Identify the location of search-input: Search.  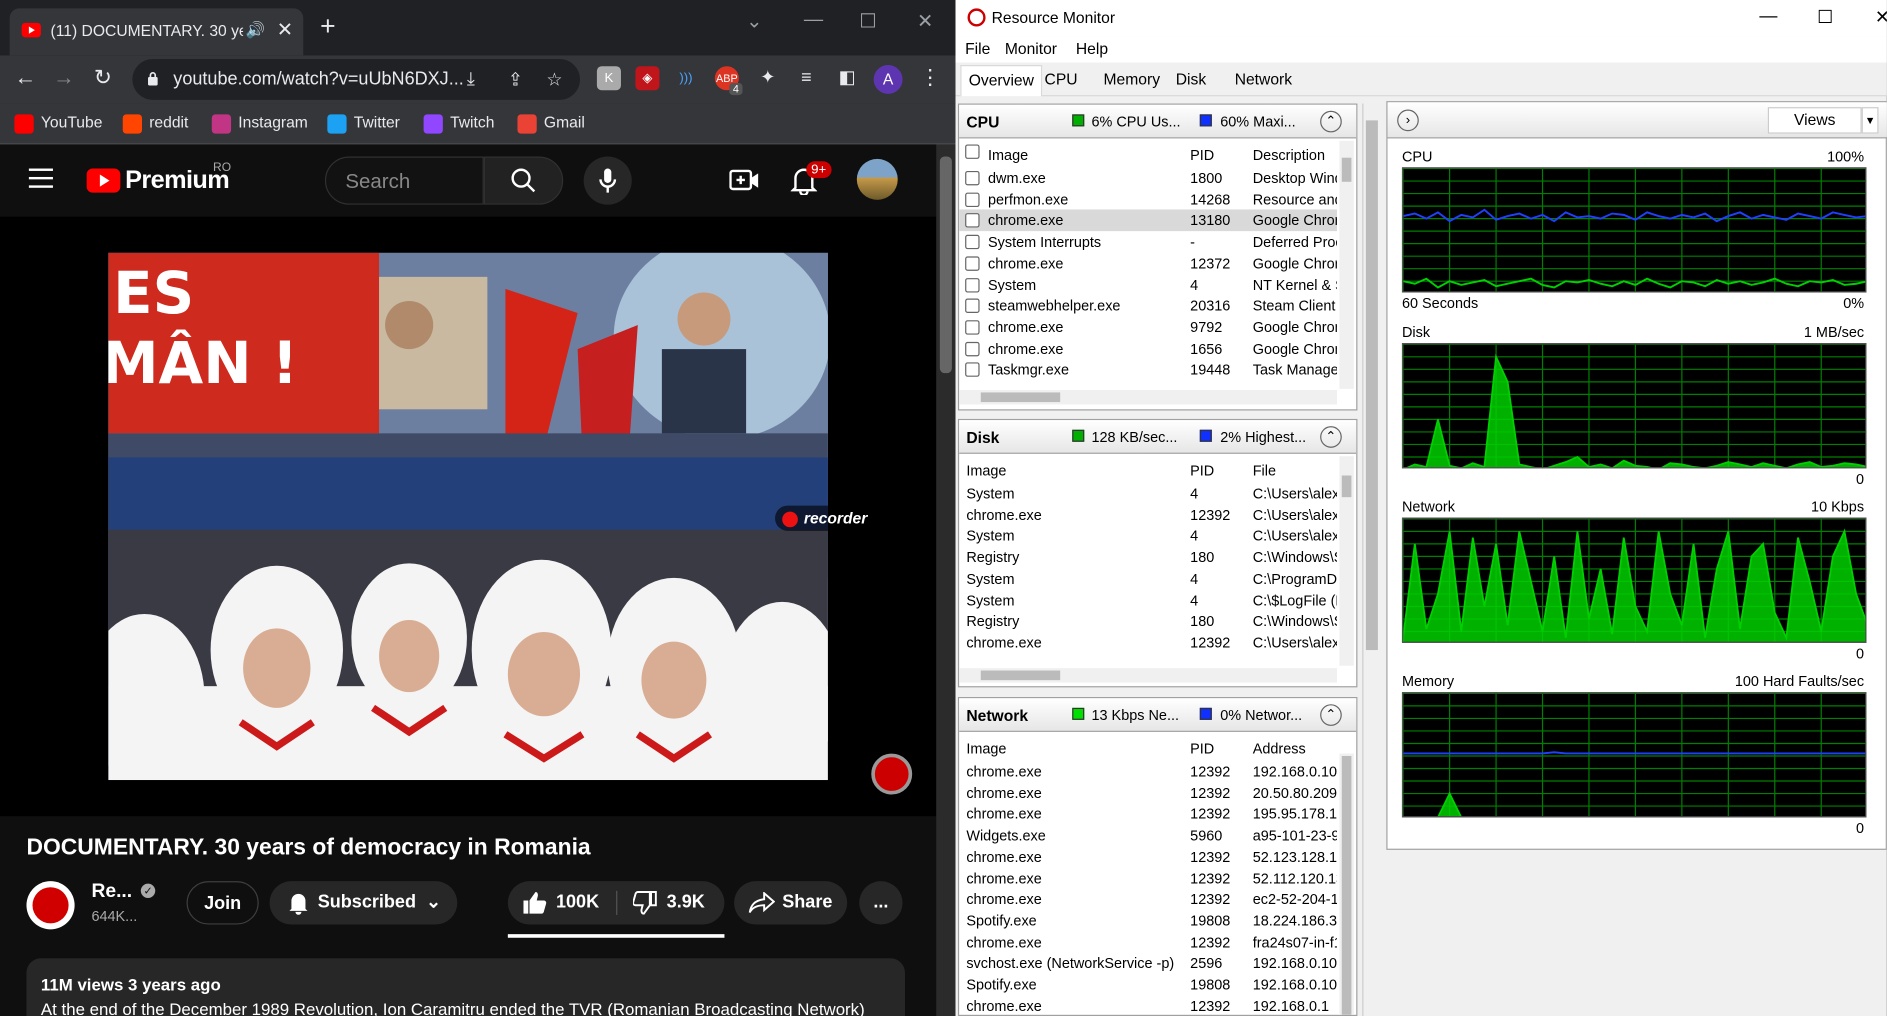
(404, 180).